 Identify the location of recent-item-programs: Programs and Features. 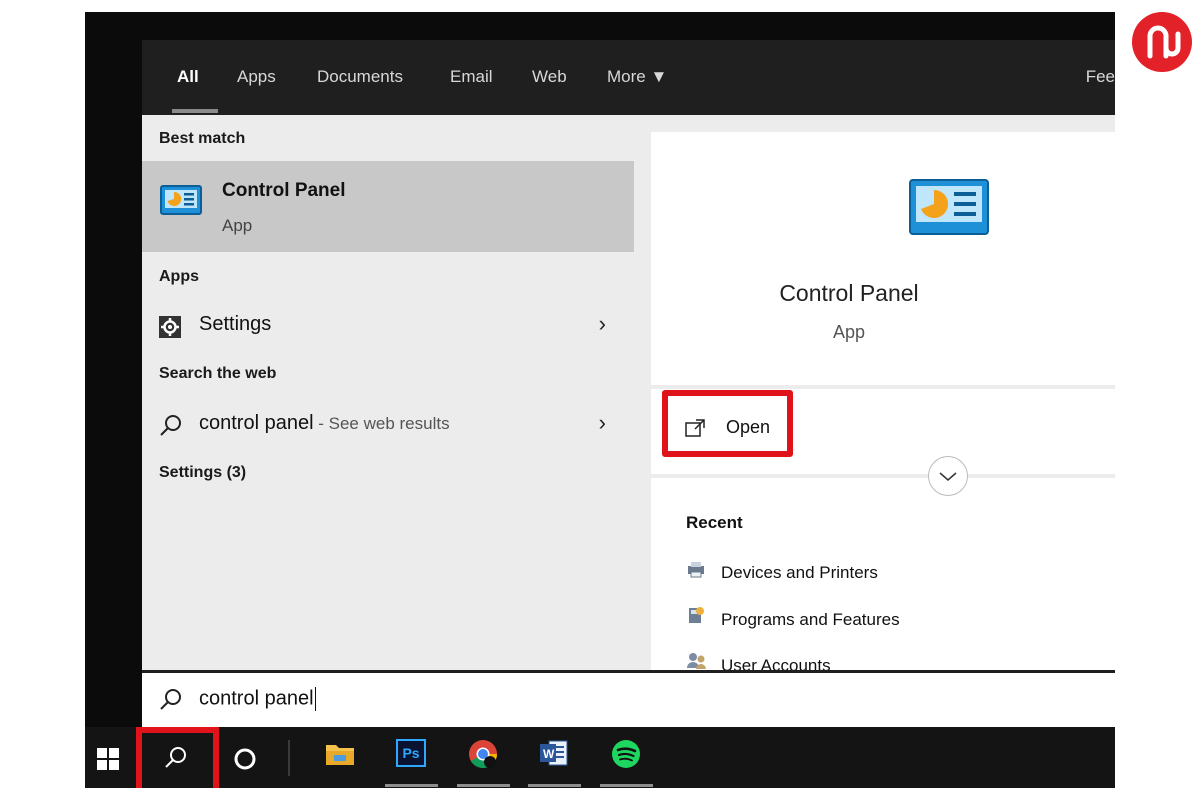
(793, 617).